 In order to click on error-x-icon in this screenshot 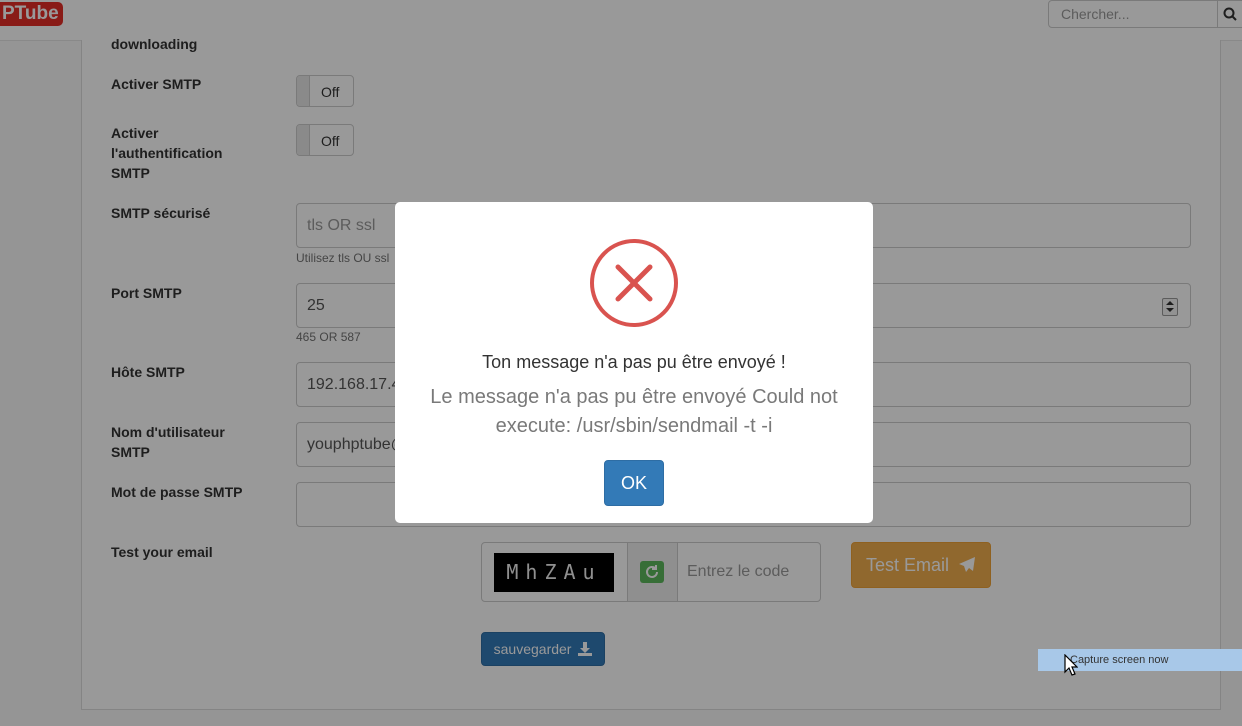, I will do `click(634, 283)`.